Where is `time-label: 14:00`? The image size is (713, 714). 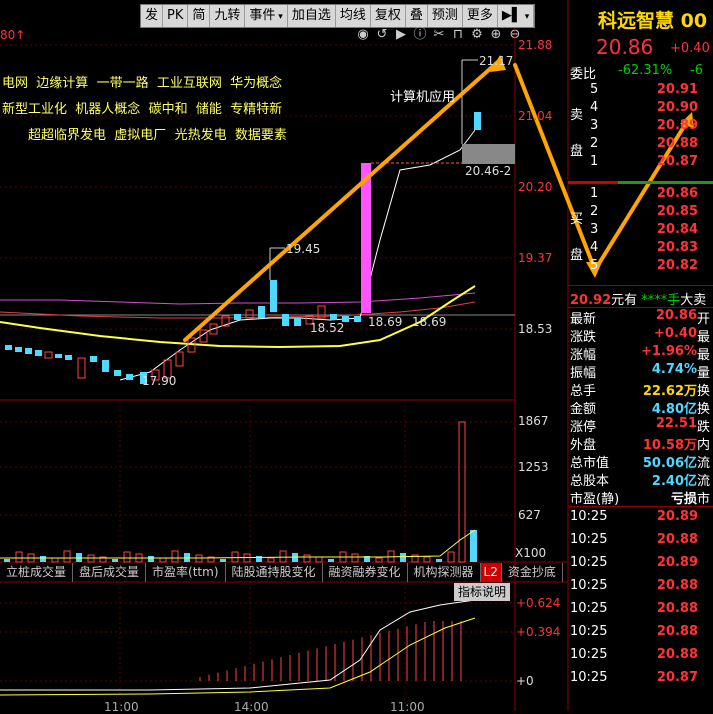 time-label: 14:00 is located at coordinates (251, 707).